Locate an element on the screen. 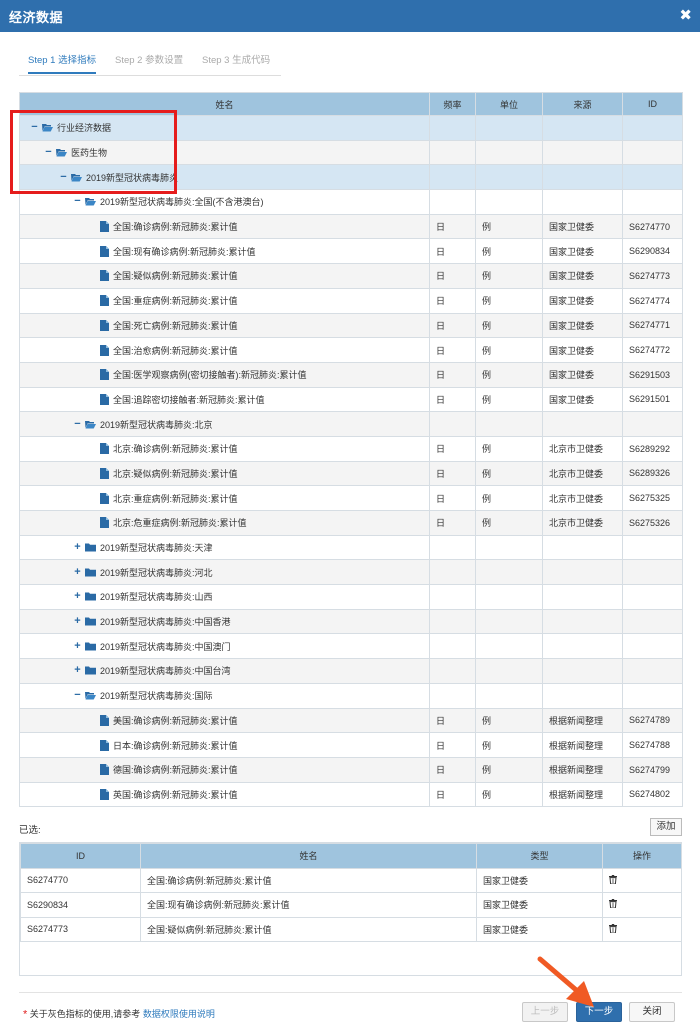 This screenshot has width=700, height=1027. cell-name: 北京:疑似病例:新冠肺炎:累计值 is located at coordinates (224, 473).